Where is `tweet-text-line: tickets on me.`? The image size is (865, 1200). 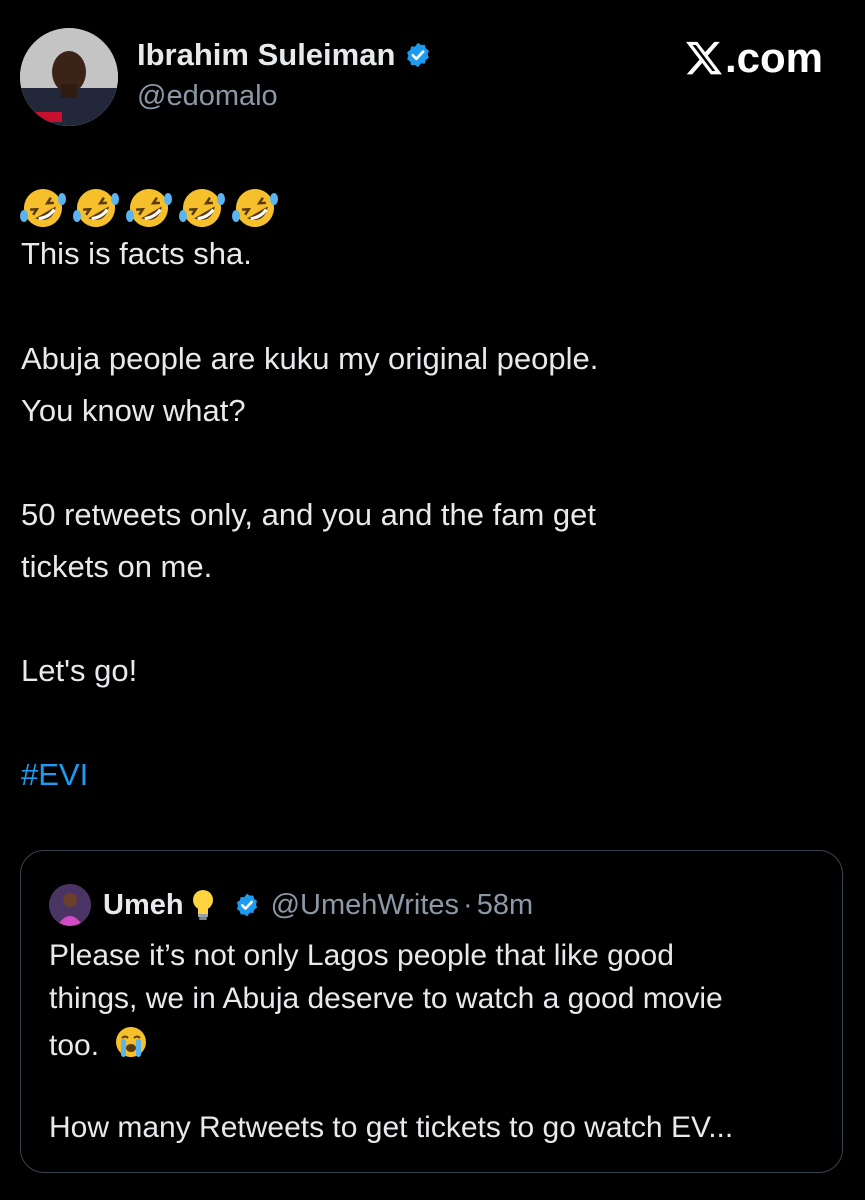 tweet-text-line: tickets on me. is located at coordinates (117, 566).